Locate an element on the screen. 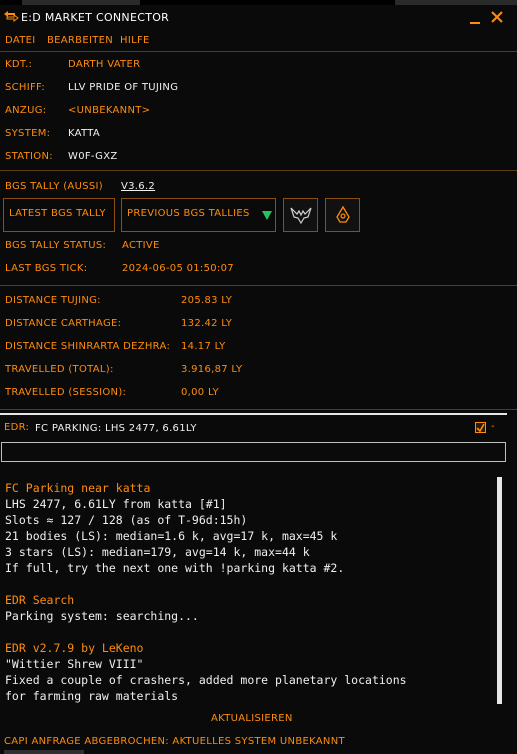  station-label: STATION: is located at coordinates (29, 156).